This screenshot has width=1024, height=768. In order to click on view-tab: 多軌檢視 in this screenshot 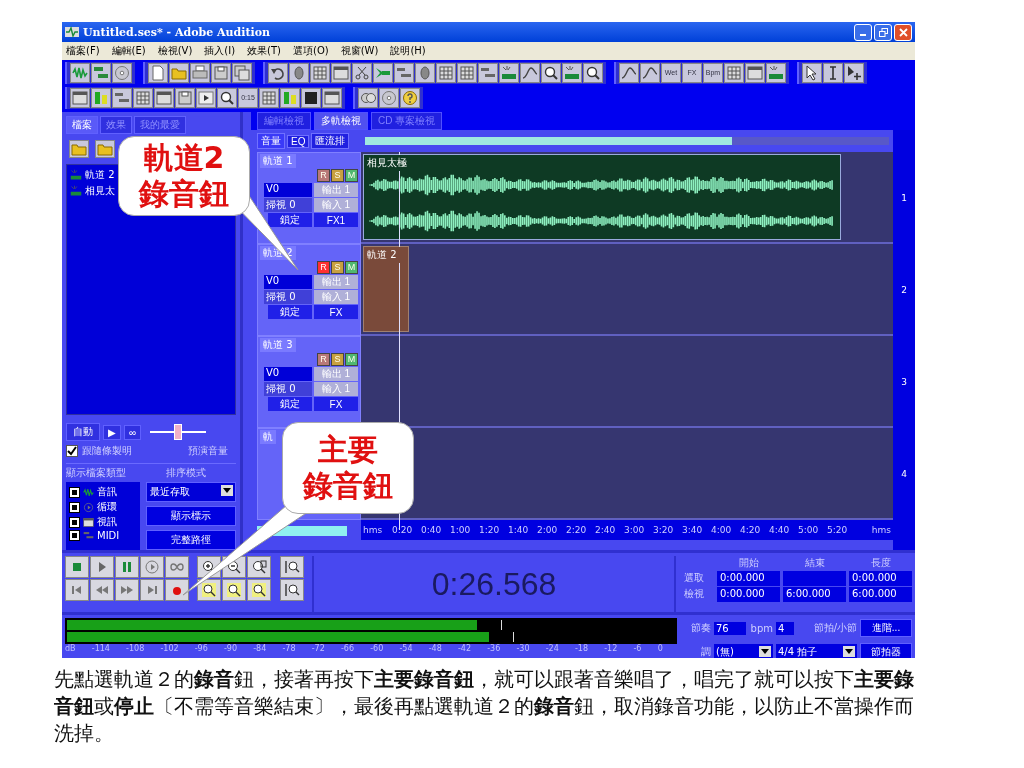, I will do `click(341, 121)`.